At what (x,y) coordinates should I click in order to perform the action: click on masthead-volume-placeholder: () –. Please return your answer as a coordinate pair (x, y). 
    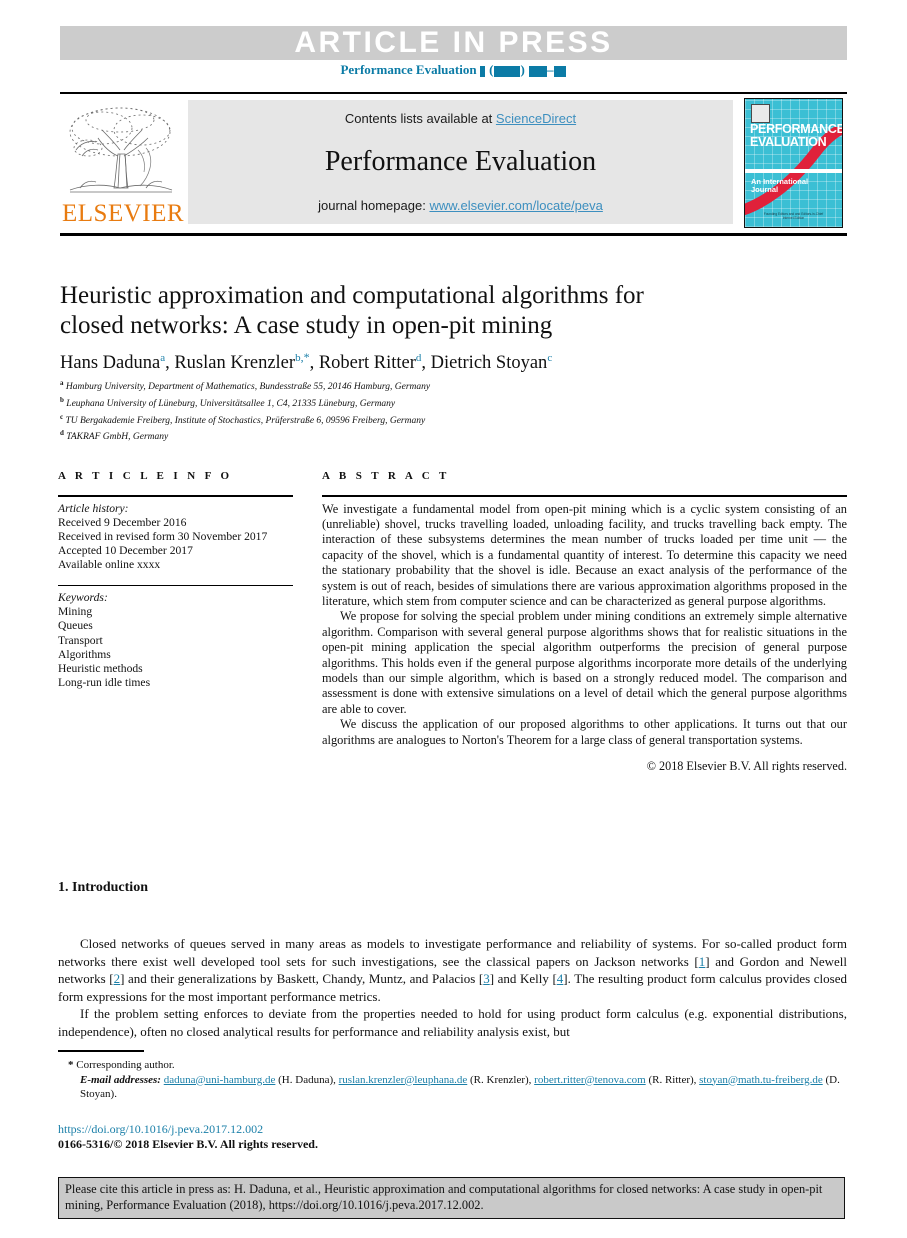
    Looking at the image, I should click on (522, 69).